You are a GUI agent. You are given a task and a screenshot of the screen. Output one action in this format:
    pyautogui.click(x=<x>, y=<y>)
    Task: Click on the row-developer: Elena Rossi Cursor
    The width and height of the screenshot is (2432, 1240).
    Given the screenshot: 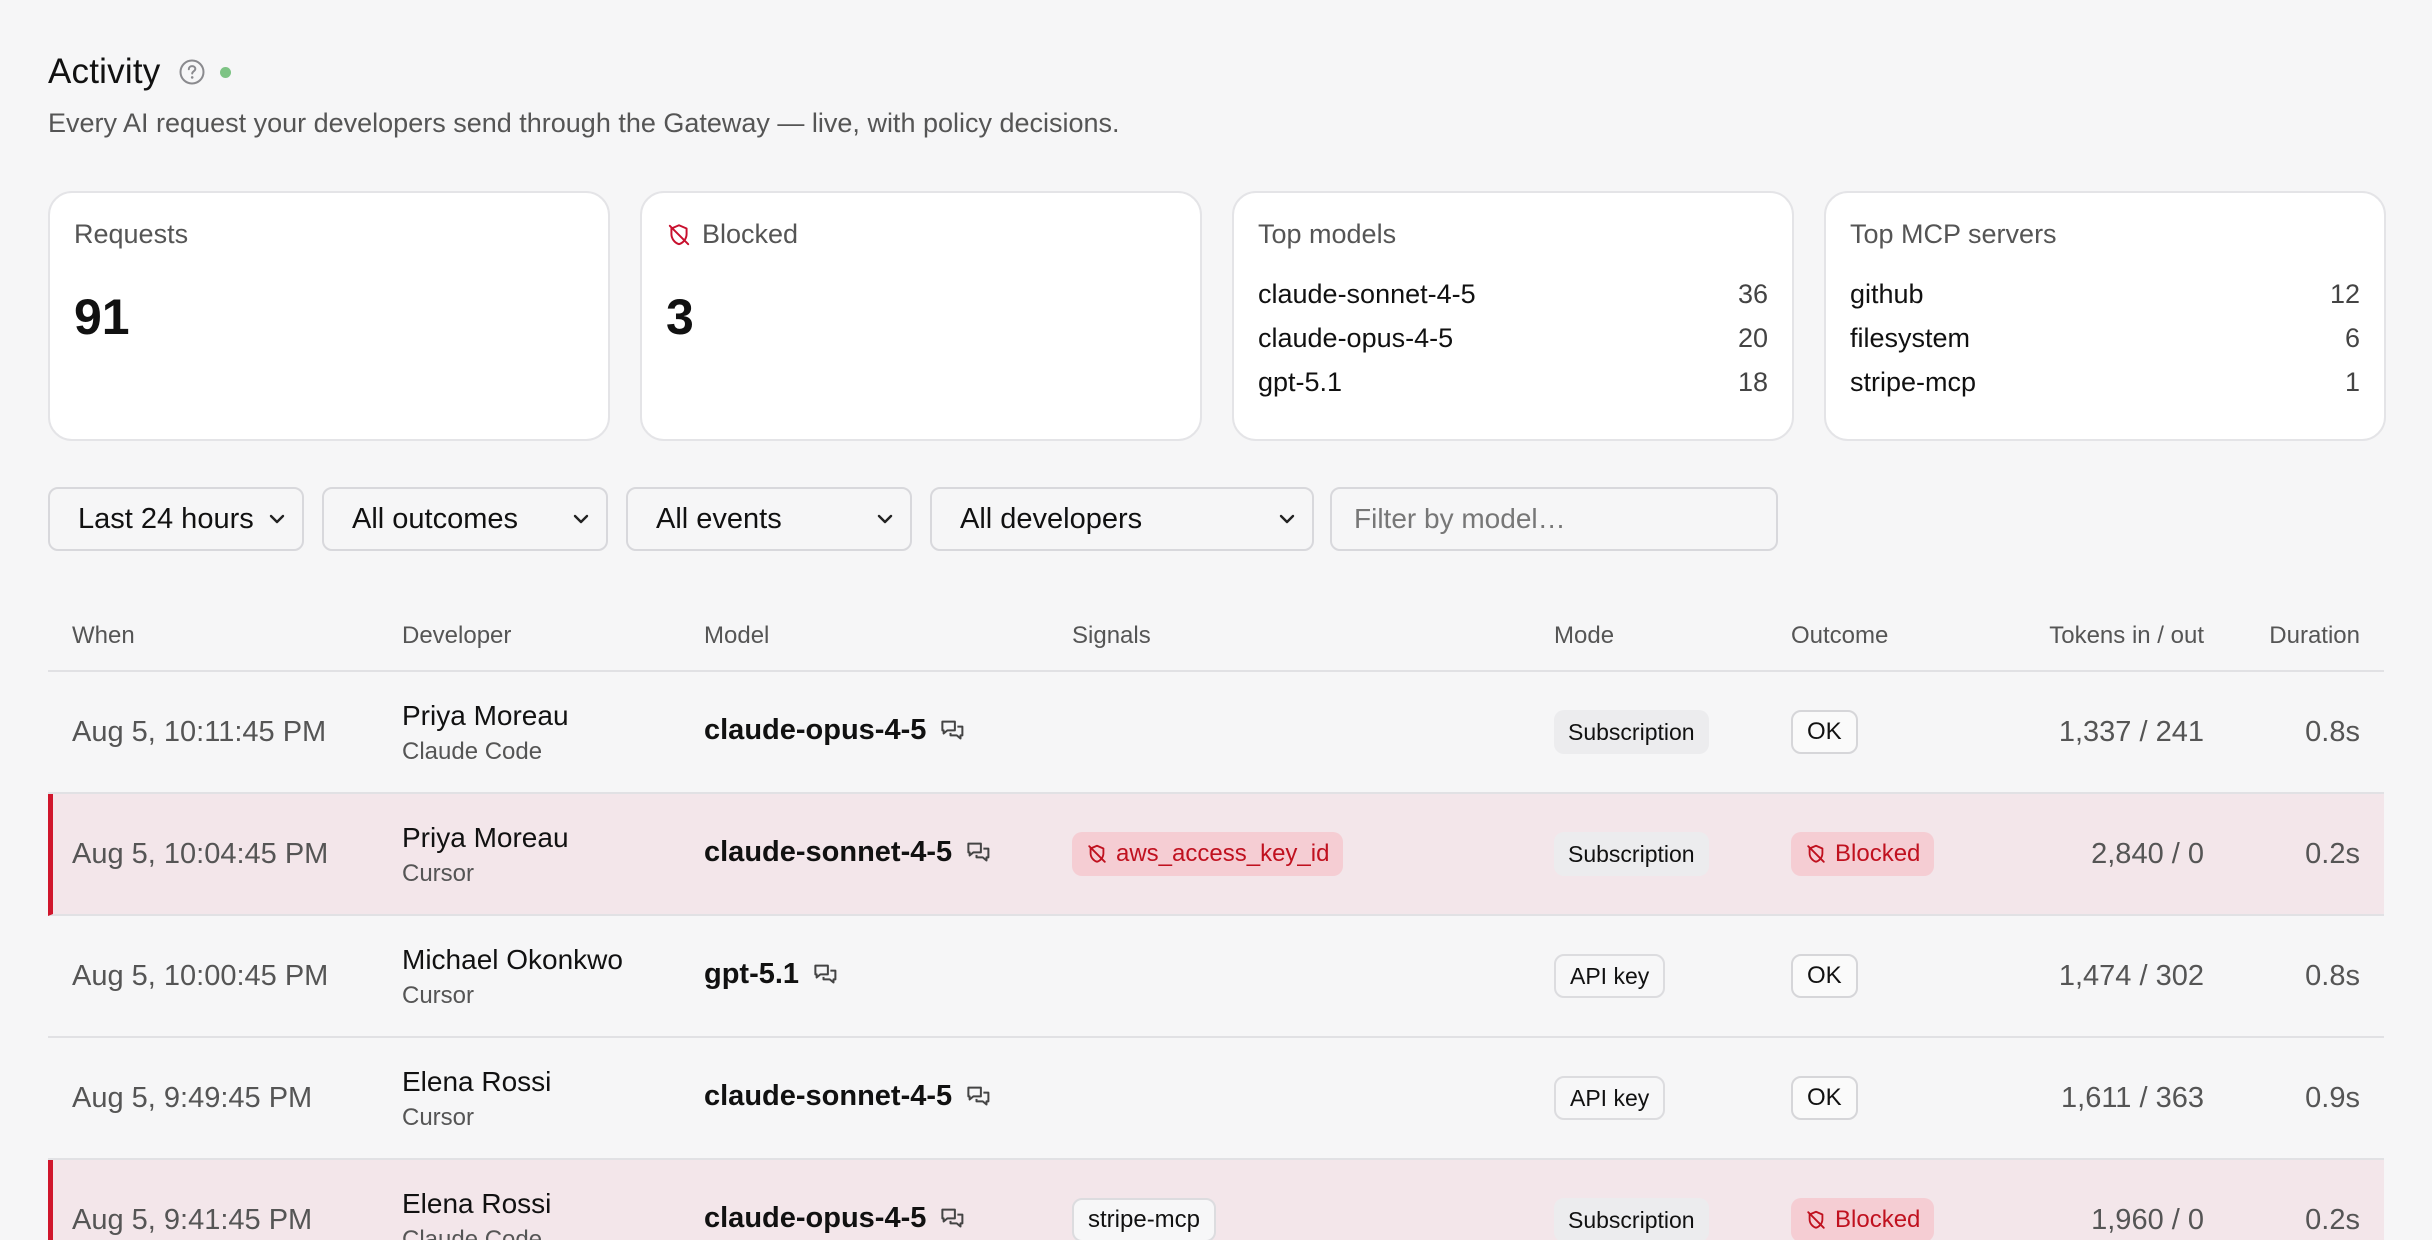 What is the action you would take?
    pyautogui.click(x=477, y=1098)
    